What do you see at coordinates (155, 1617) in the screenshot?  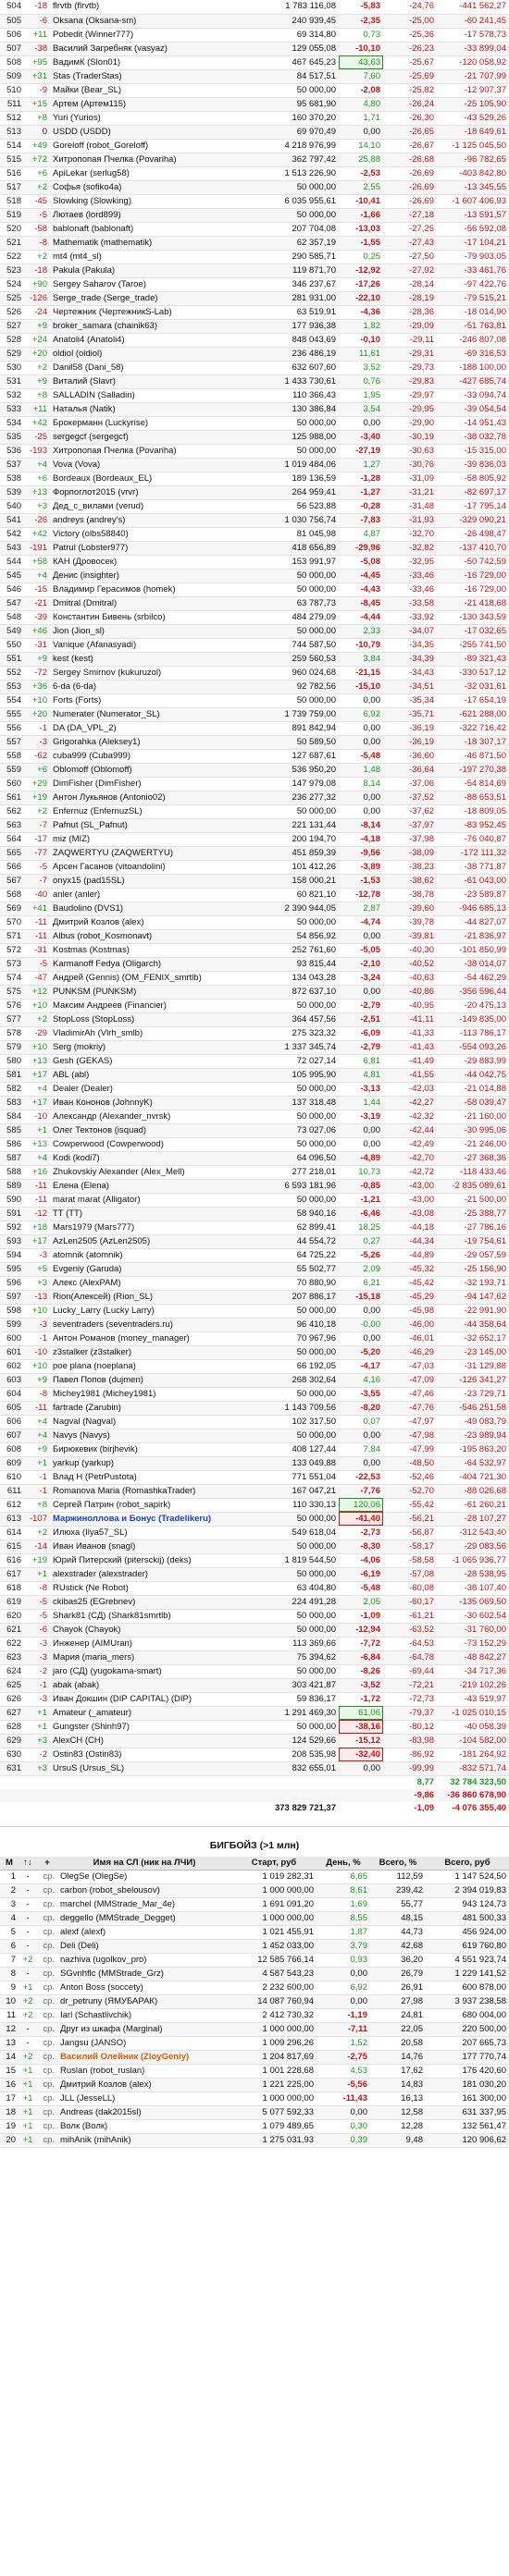 I see `name-cell: Shark81 (СД) (Shark81smrtlb)` at bounding box center [155, 1617].